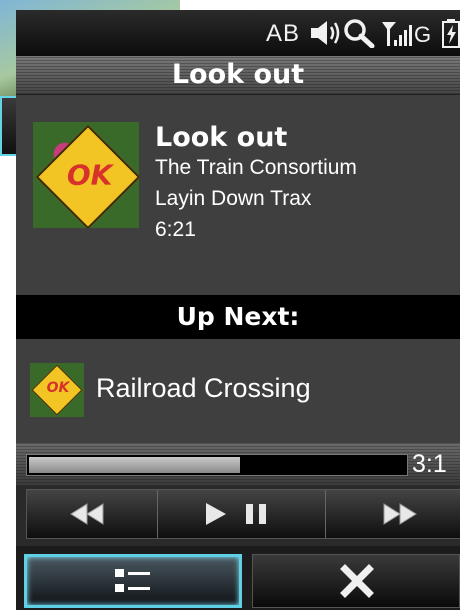  What do you see at coordinates (238, 317) in the screenshot?
I see `up-next-heading: Up Next:` at bounding box center [238, 317].